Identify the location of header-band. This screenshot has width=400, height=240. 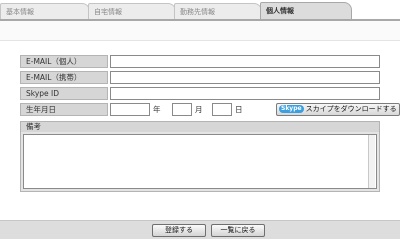
(200, 31).